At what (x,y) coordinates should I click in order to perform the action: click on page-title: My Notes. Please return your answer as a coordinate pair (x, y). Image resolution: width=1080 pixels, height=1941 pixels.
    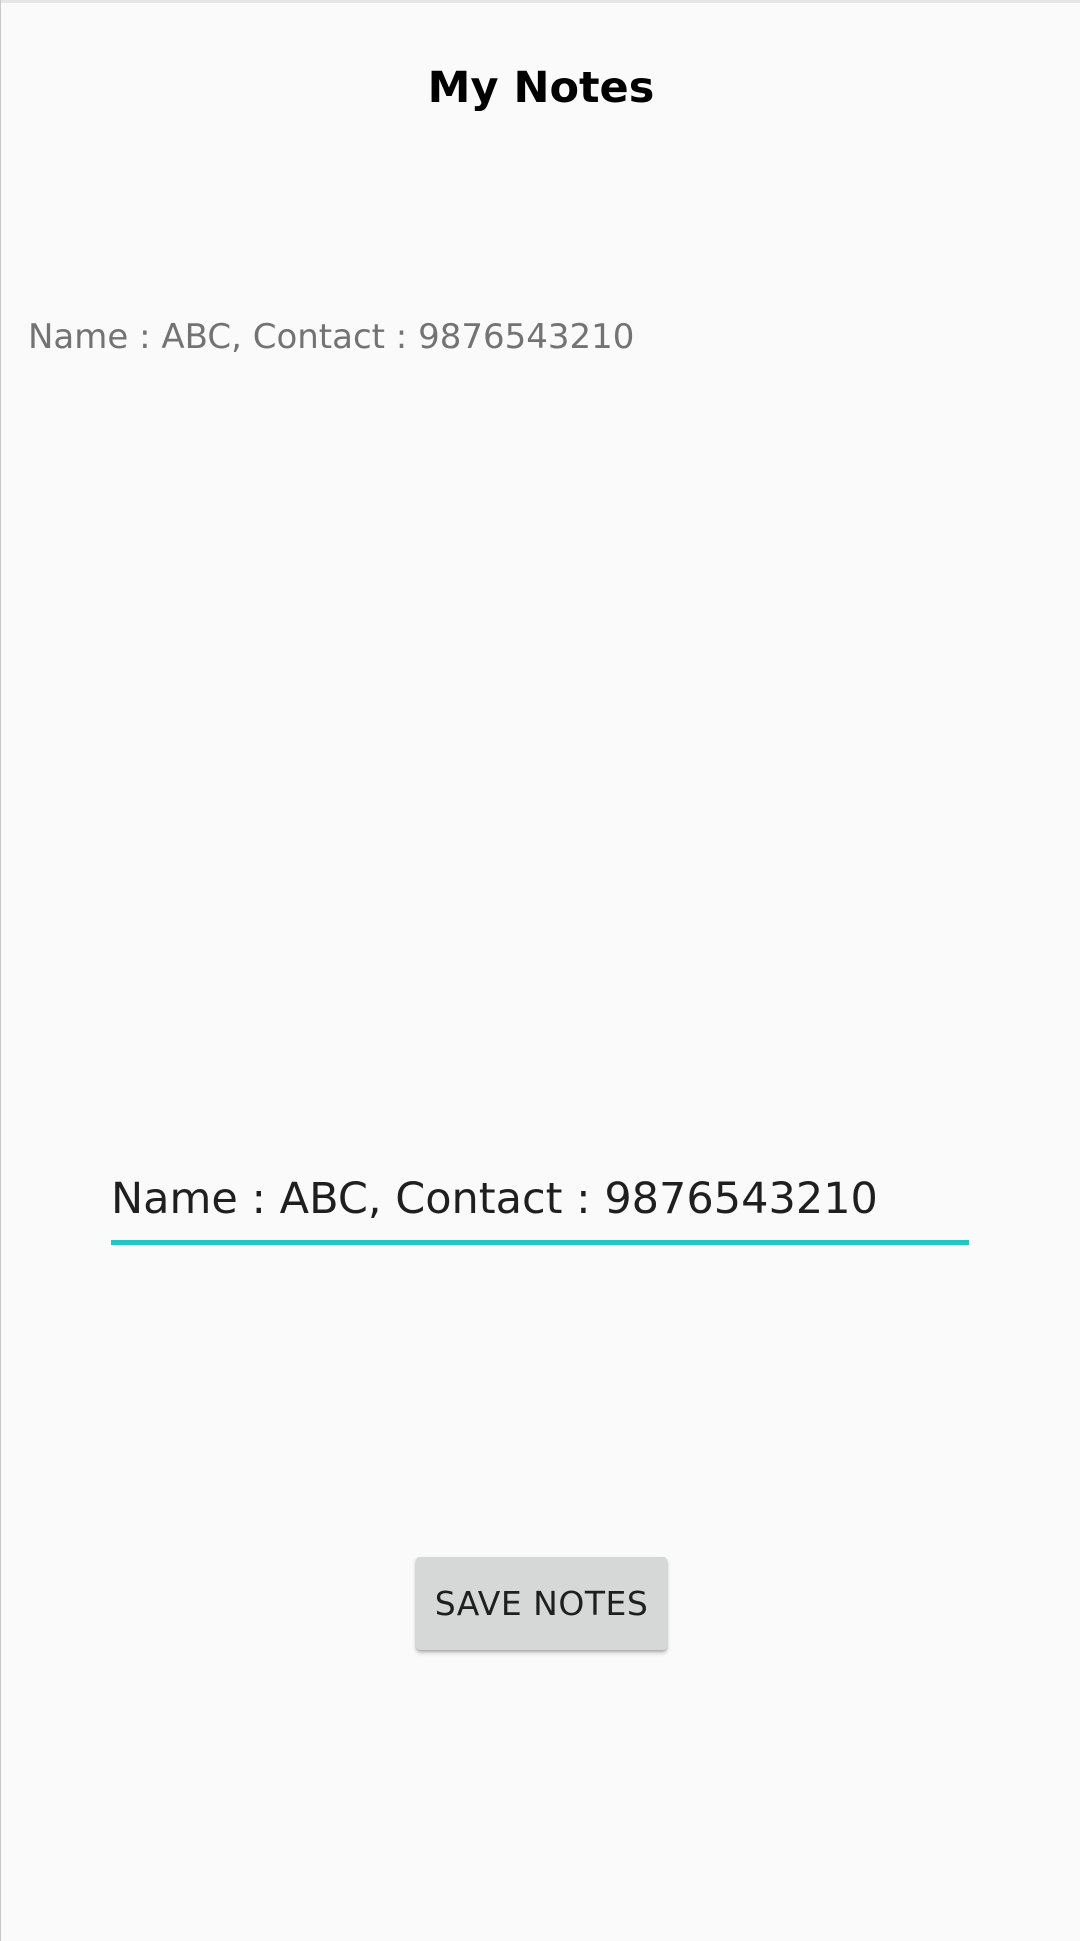
    Looking at the image, I should click on (541, 88).